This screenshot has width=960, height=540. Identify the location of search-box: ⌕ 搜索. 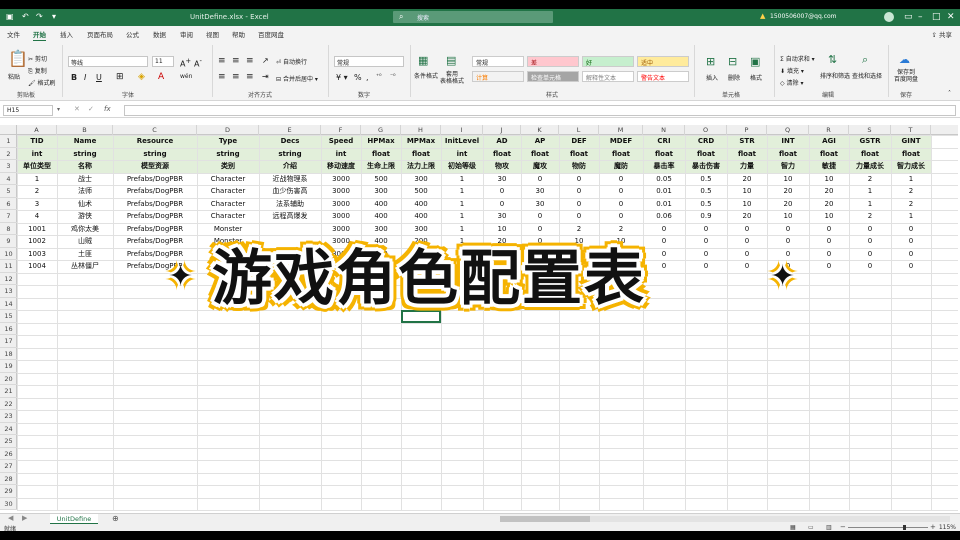
(473, 17).